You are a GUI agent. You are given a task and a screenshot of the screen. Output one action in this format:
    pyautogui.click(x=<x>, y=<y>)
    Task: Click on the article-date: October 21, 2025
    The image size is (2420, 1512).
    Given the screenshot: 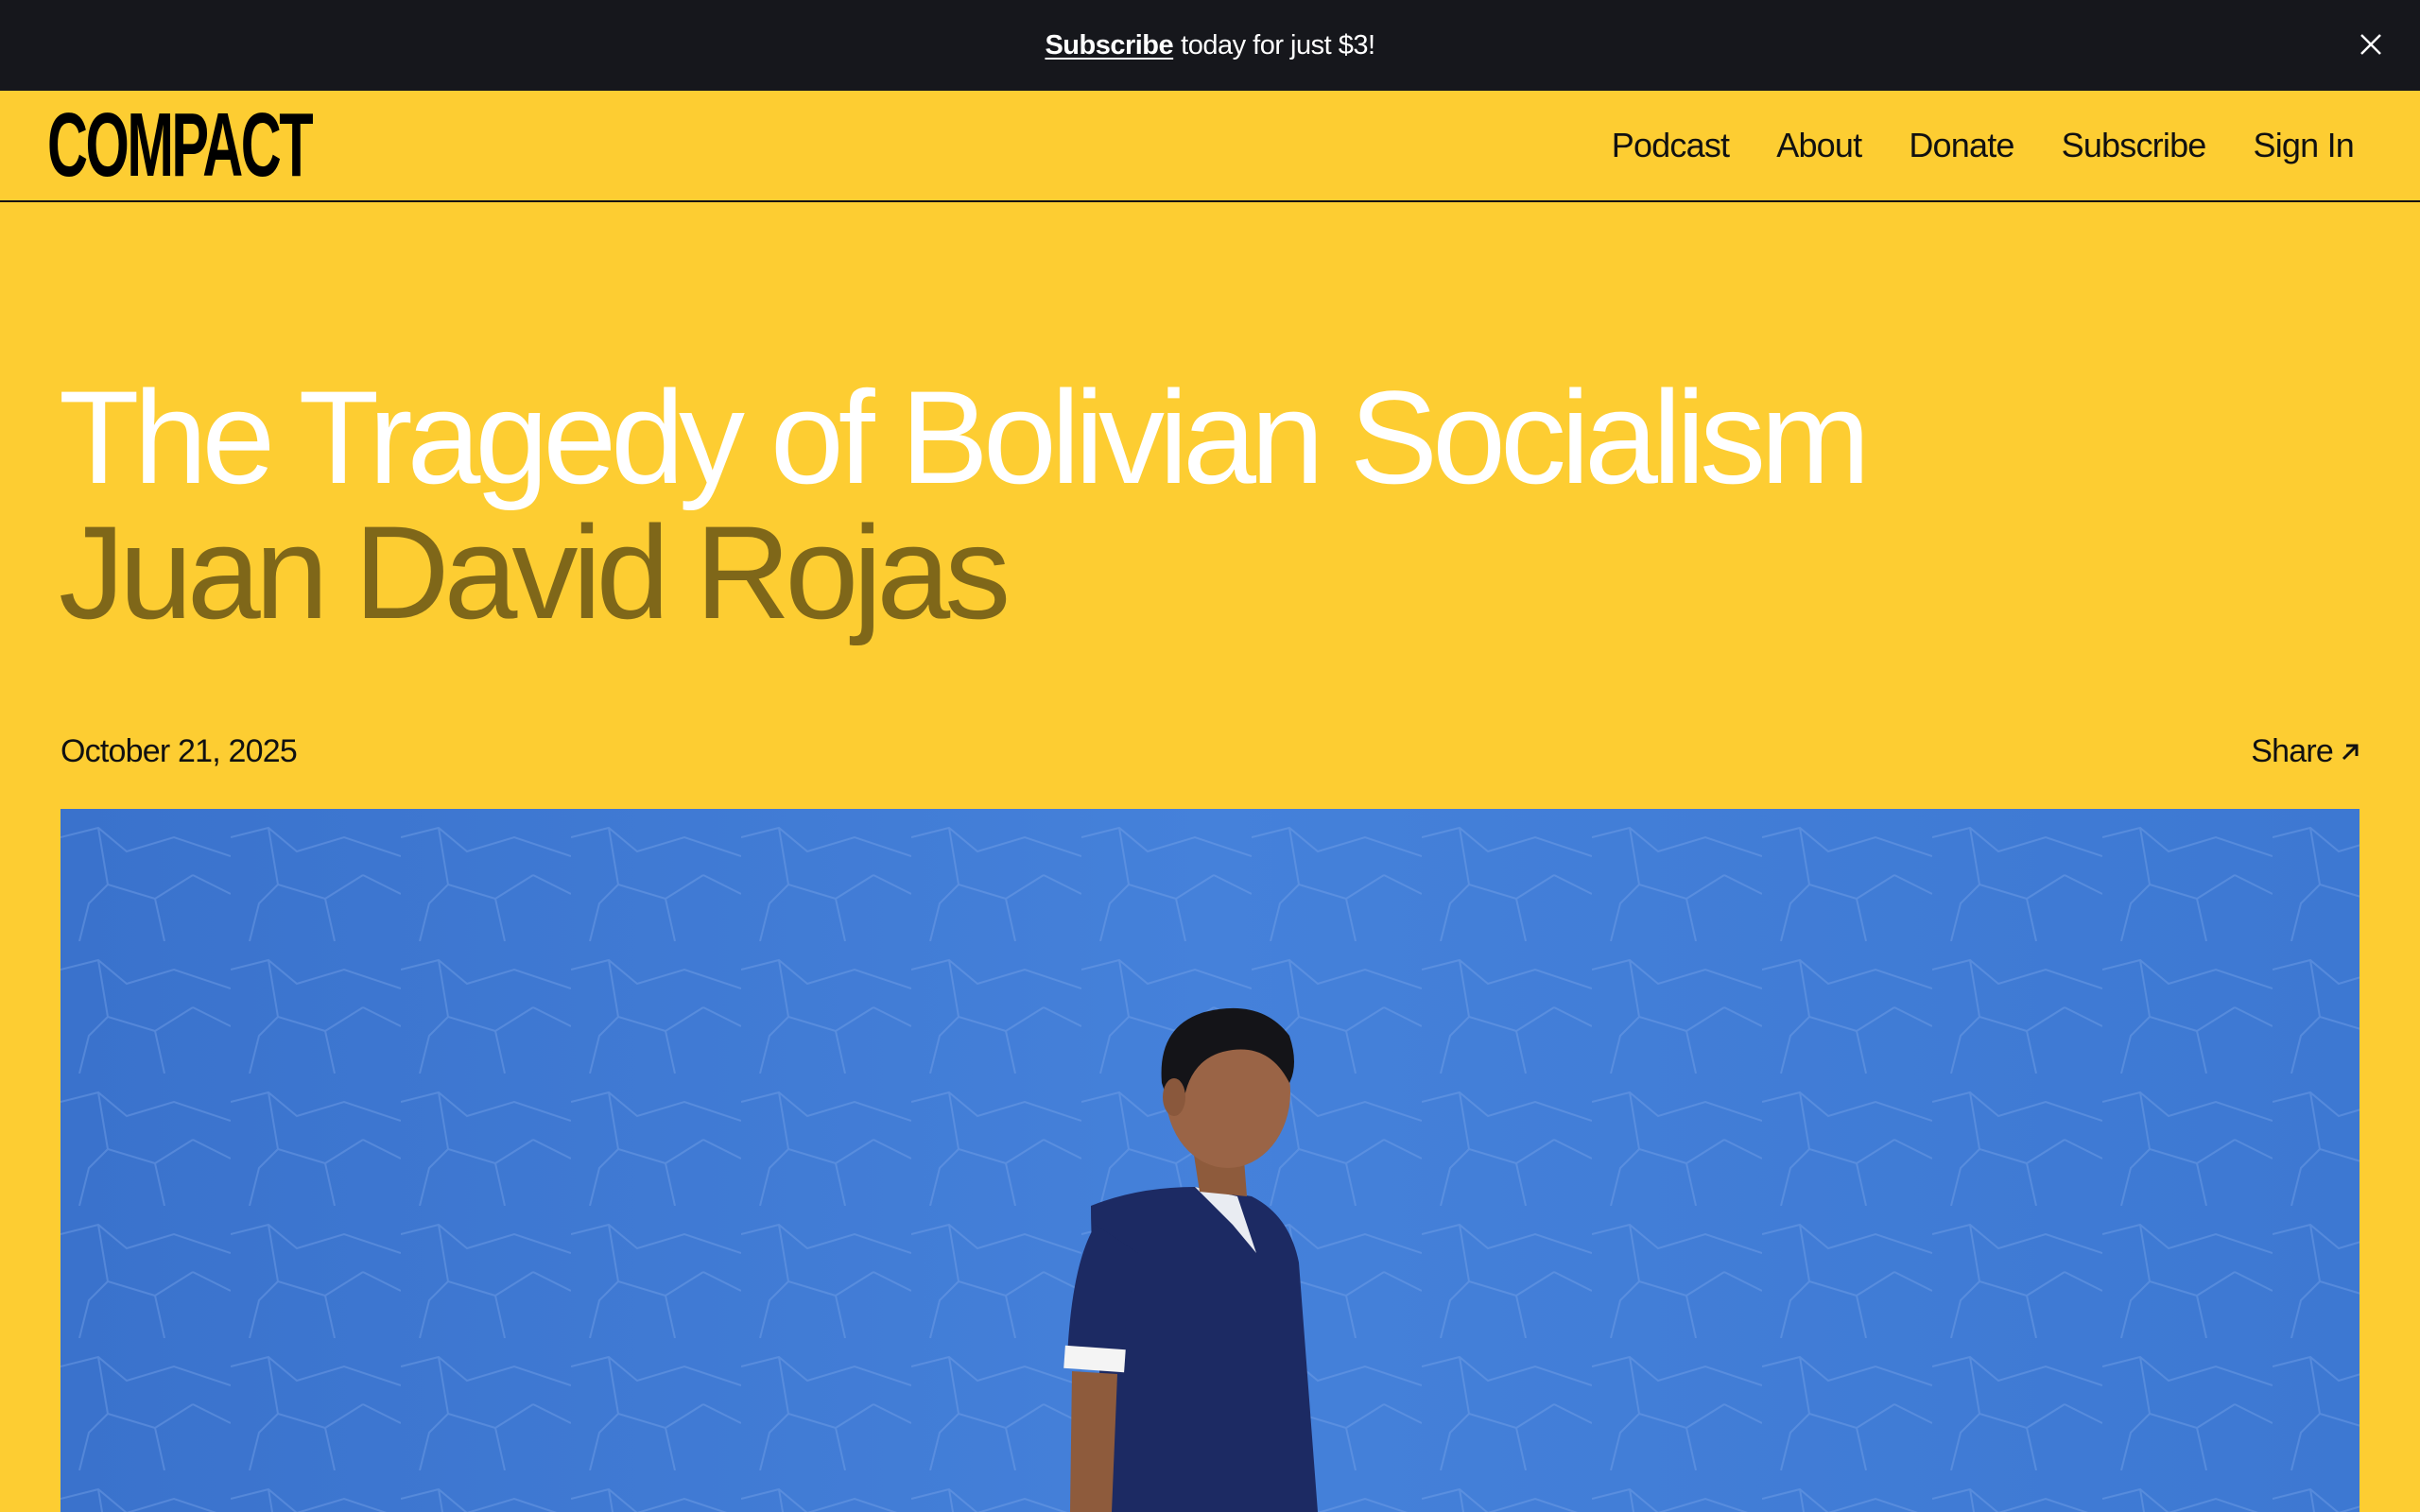 What is the action you would take?
    pyautogui.click(x=179, y=751)
    